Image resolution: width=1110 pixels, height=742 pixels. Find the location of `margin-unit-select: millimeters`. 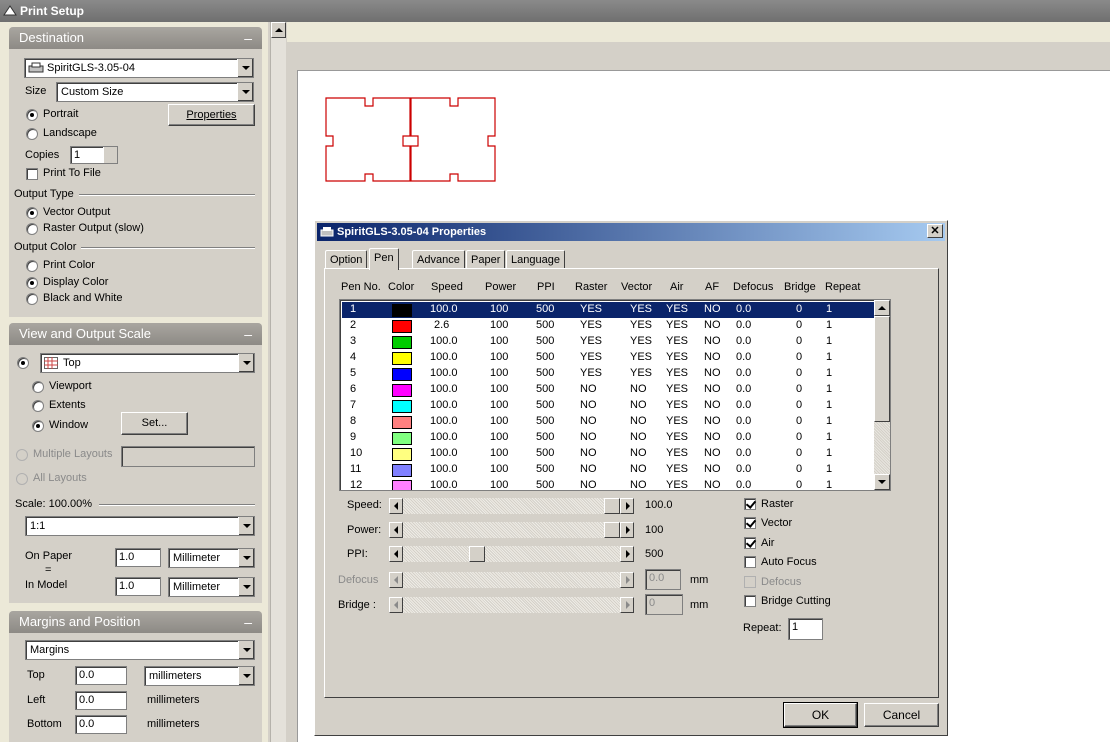

margin-unit-select: millimeters is located at coordinates (199, 676).